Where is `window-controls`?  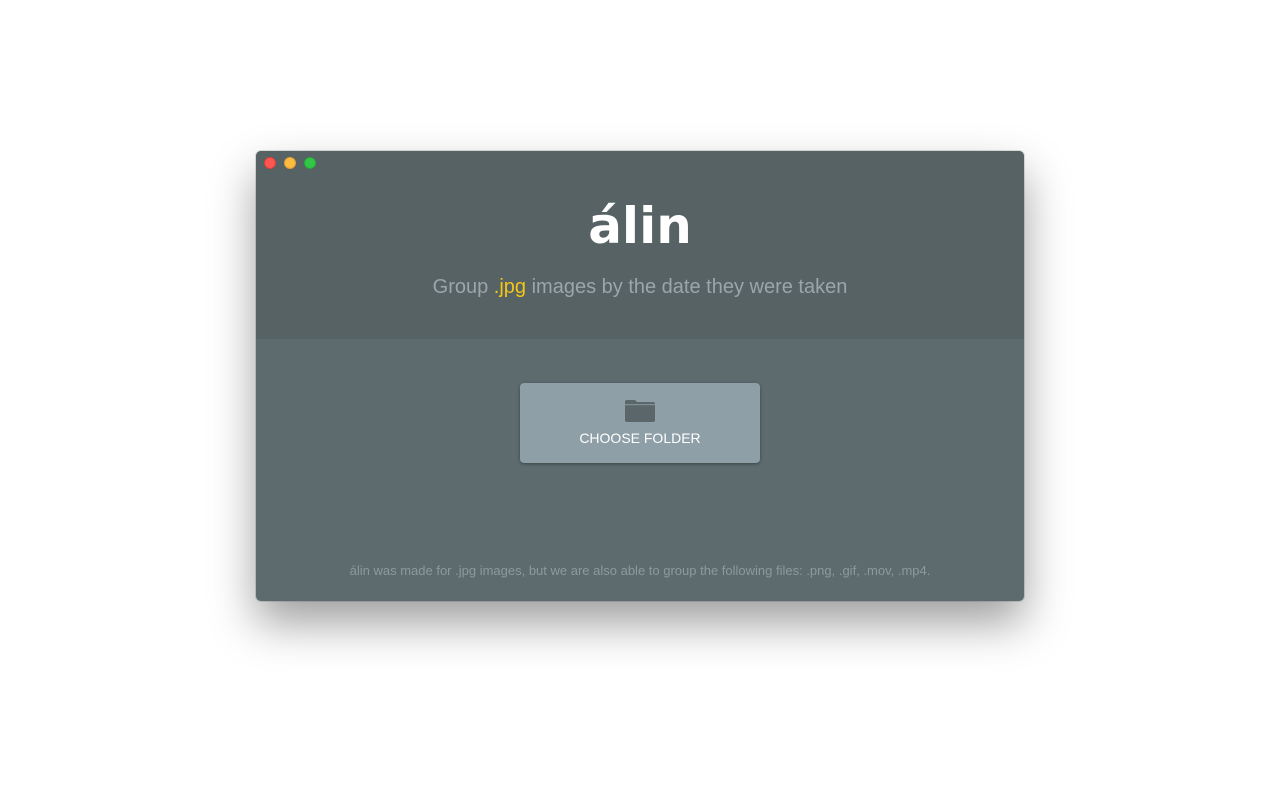
window-controls is located at coordinates (290, 163).